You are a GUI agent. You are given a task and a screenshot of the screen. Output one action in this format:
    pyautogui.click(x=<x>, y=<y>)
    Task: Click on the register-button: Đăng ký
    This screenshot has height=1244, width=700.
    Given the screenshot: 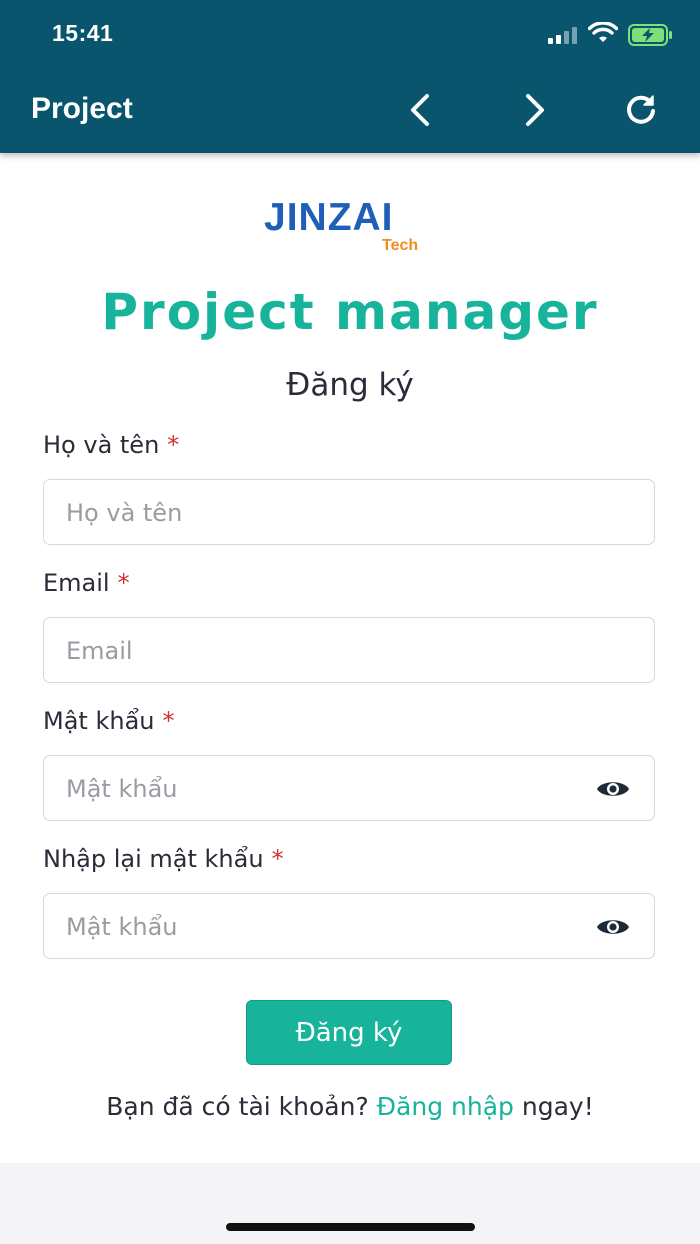 What is the action you would take?
    pyautogui.click(x=349, y=1032)
    